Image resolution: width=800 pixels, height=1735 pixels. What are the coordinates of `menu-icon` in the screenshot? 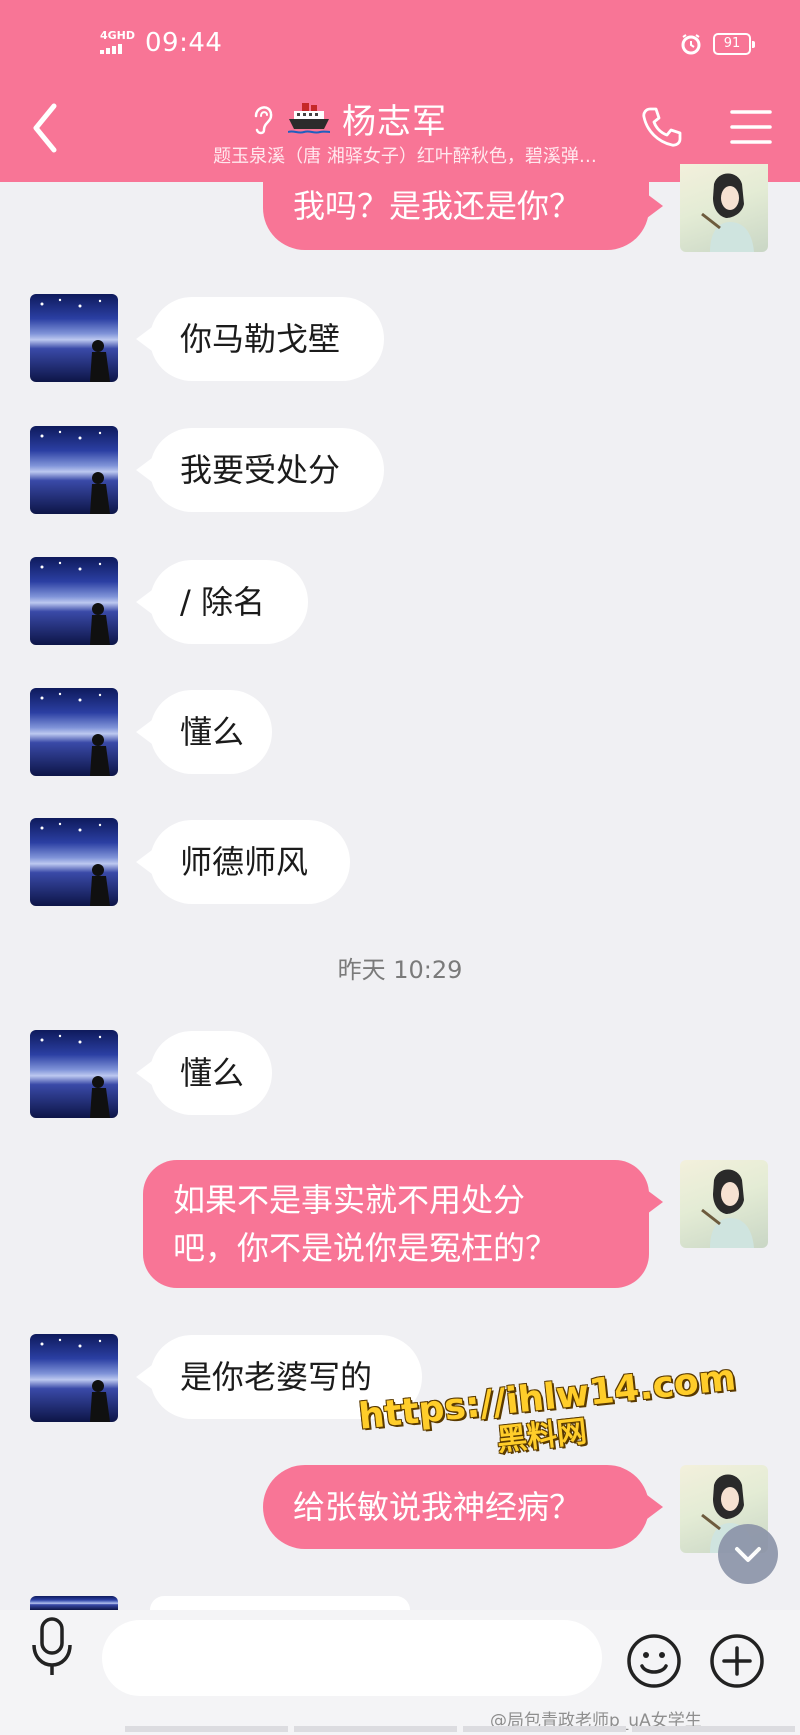 It's located at (751, 127).